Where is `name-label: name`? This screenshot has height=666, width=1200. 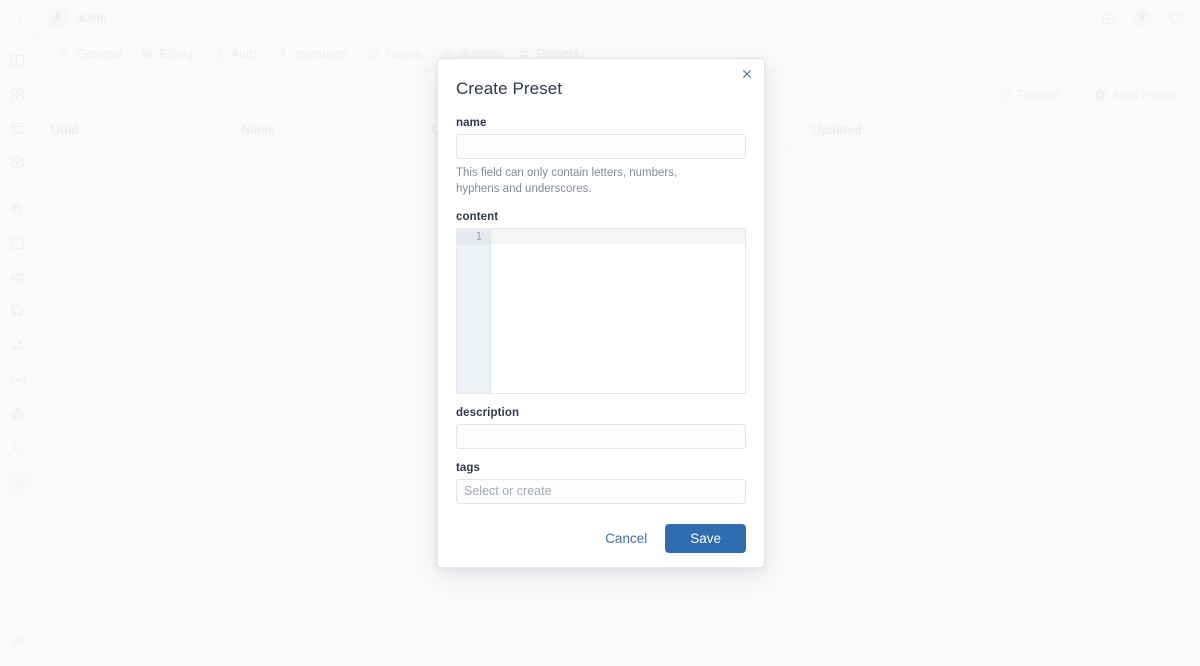
name-label: name is located at coordinates (471, 123).